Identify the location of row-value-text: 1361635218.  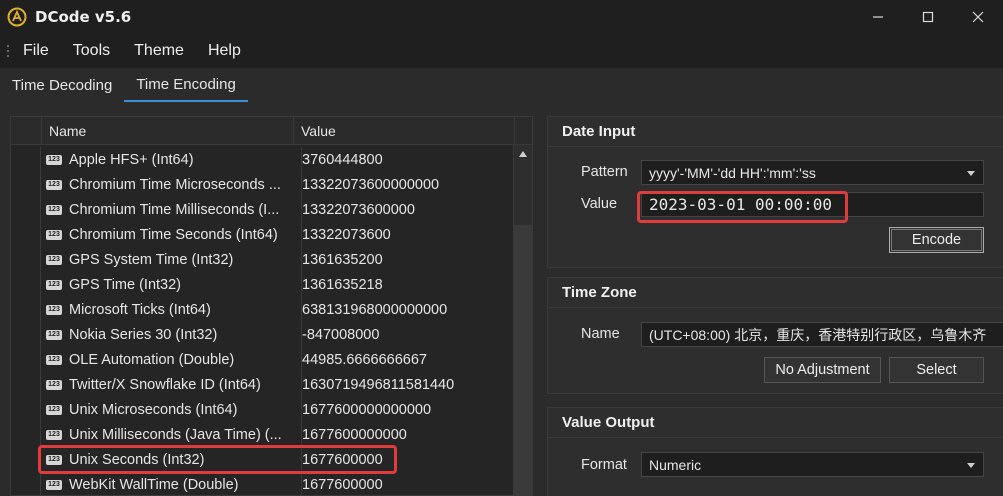
(342, 284).